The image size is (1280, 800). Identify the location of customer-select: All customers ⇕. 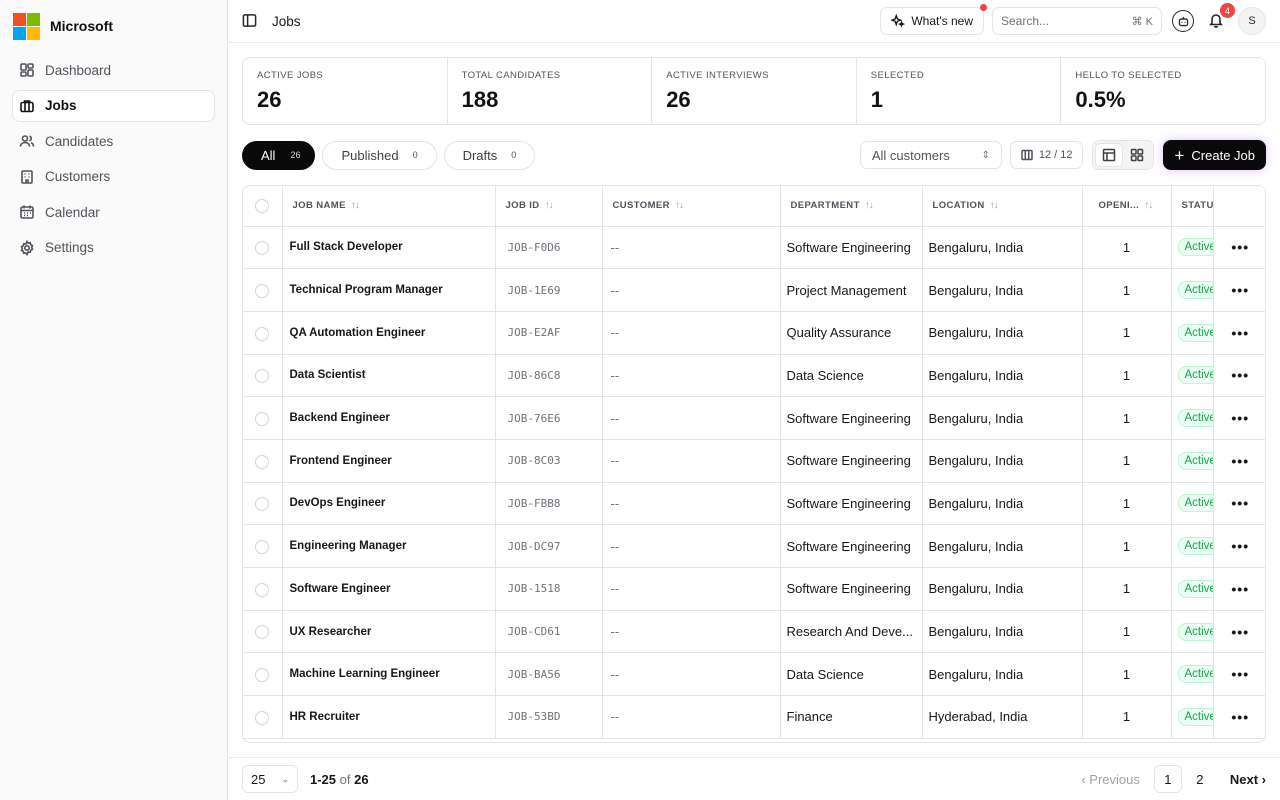
(930, 155).